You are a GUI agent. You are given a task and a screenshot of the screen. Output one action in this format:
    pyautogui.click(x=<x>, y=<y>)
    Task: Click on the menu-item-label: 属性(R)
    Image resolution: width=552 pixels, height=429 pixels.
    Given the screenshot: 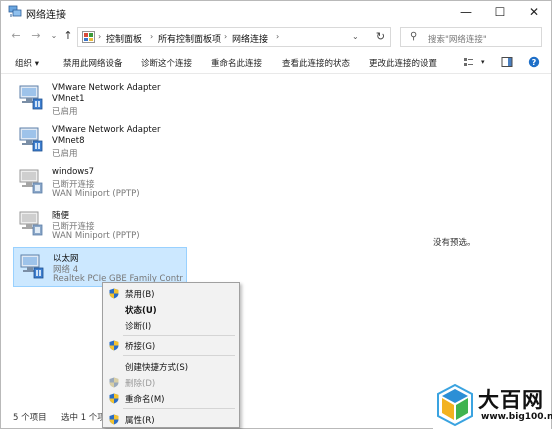 What is the action you would take?
    pyautogui.click(x=140, y=421)
    